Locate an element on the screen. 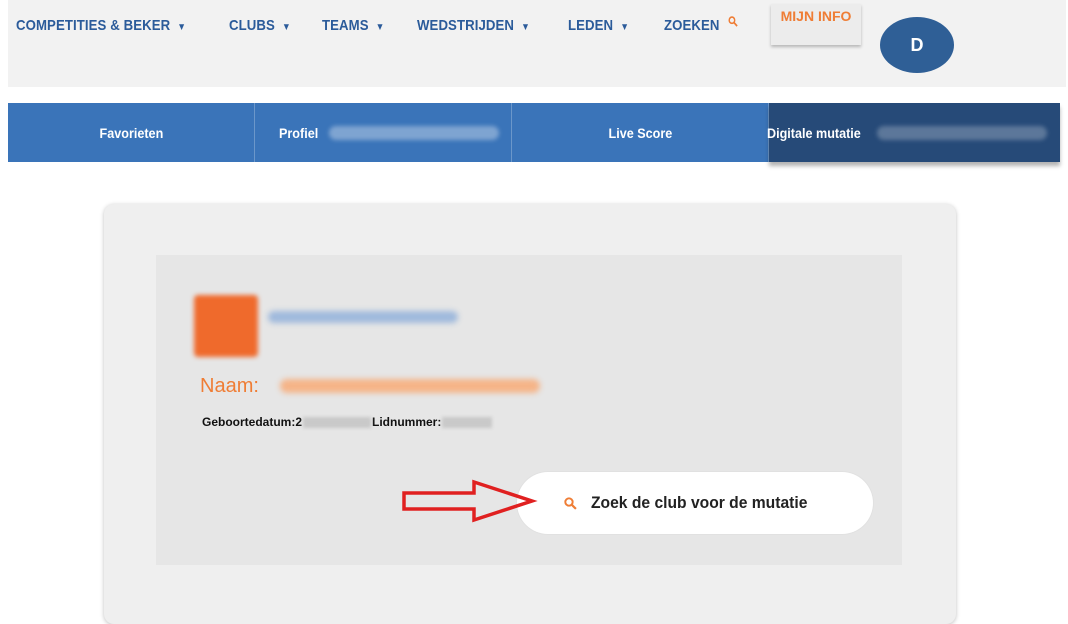 The height and width of the screenshot is (624, 1068). tab-digitale-mutatie-label: Digitale mutatie is located at coordinates (814, 132).